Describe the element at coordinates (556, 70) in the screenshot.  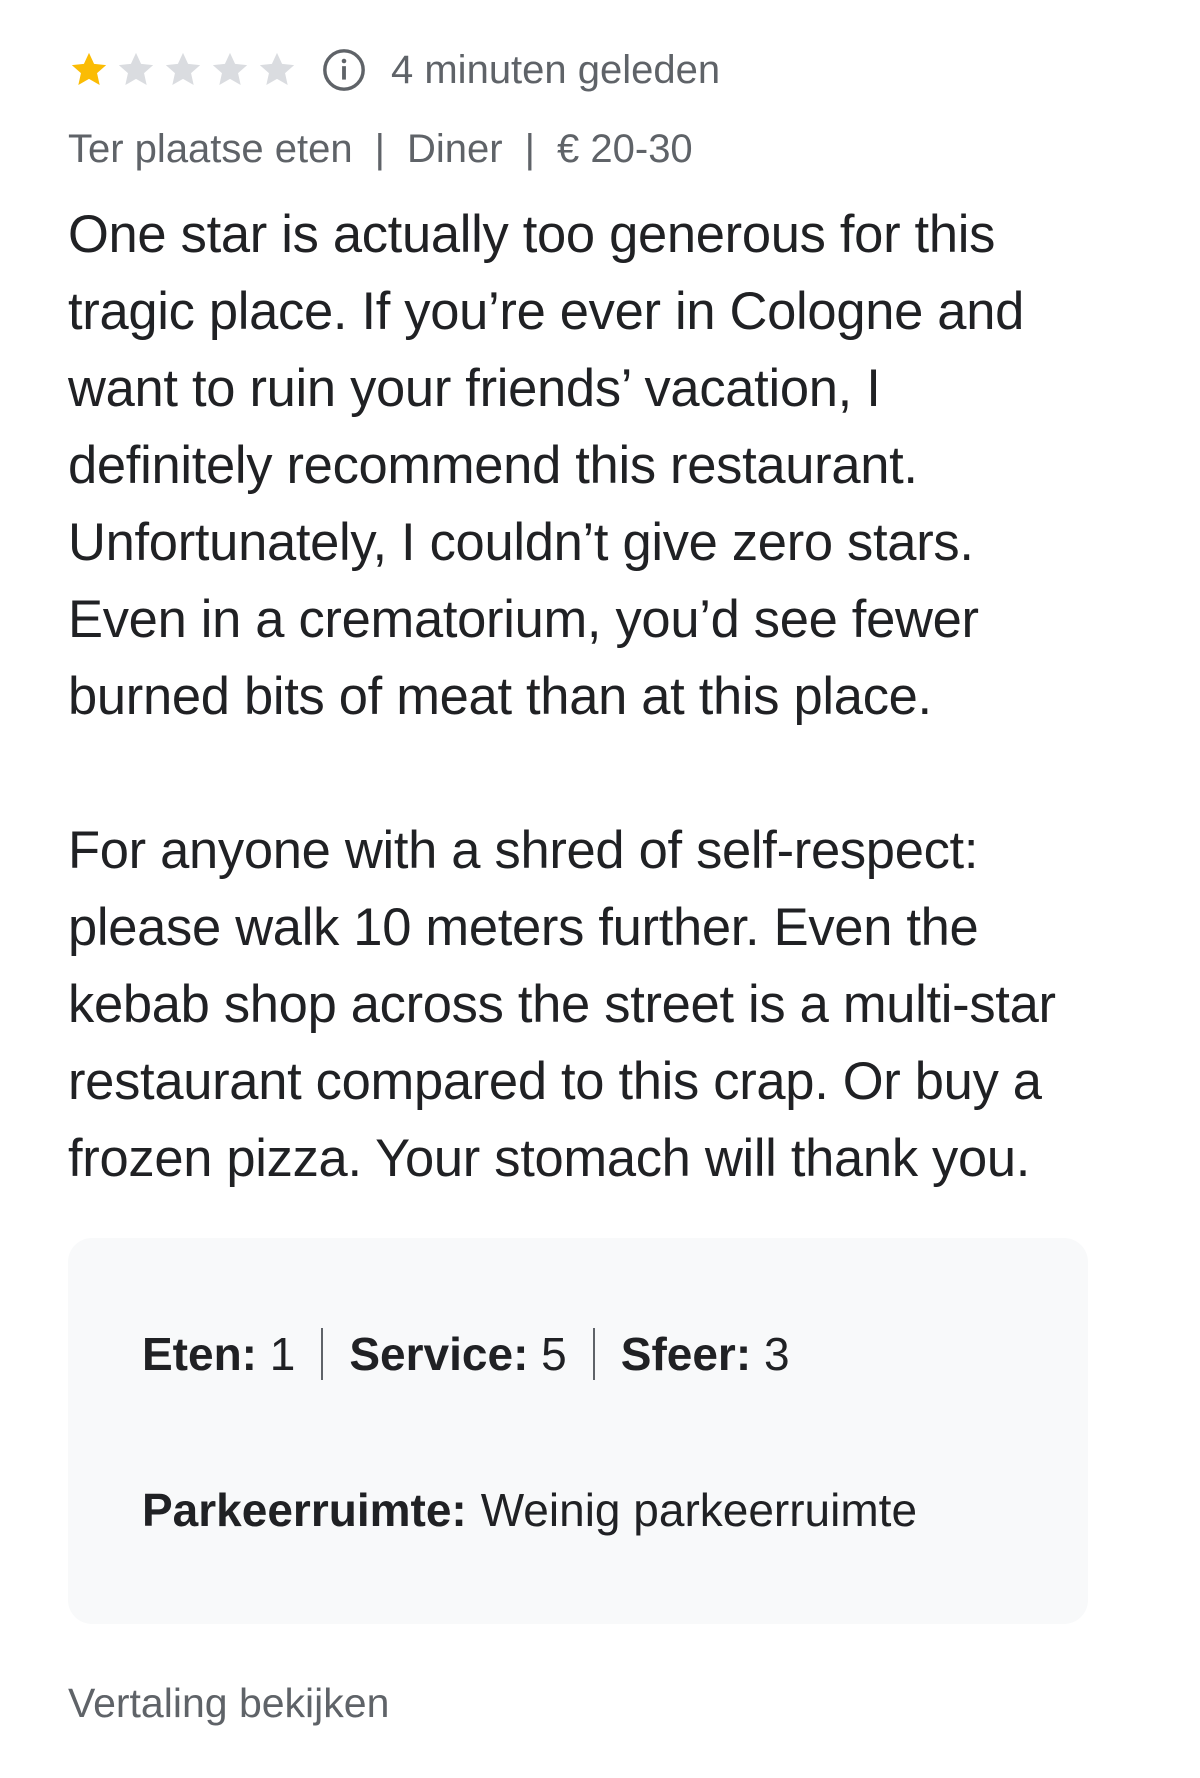
I see `review-time: 4 minuten geleden` at that location.